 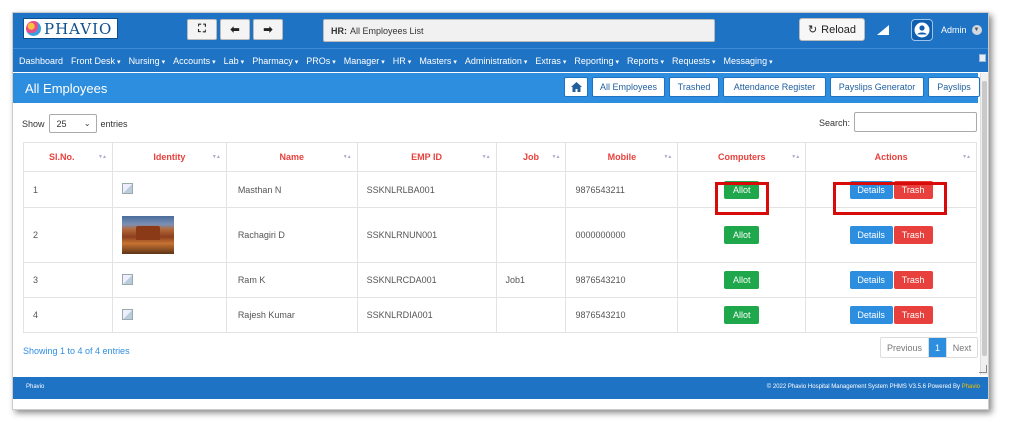 What do you see at coordinates (905, 347) in the screenshot?
I see `previous-page-button: Previous` at bounding box center [905, 347].